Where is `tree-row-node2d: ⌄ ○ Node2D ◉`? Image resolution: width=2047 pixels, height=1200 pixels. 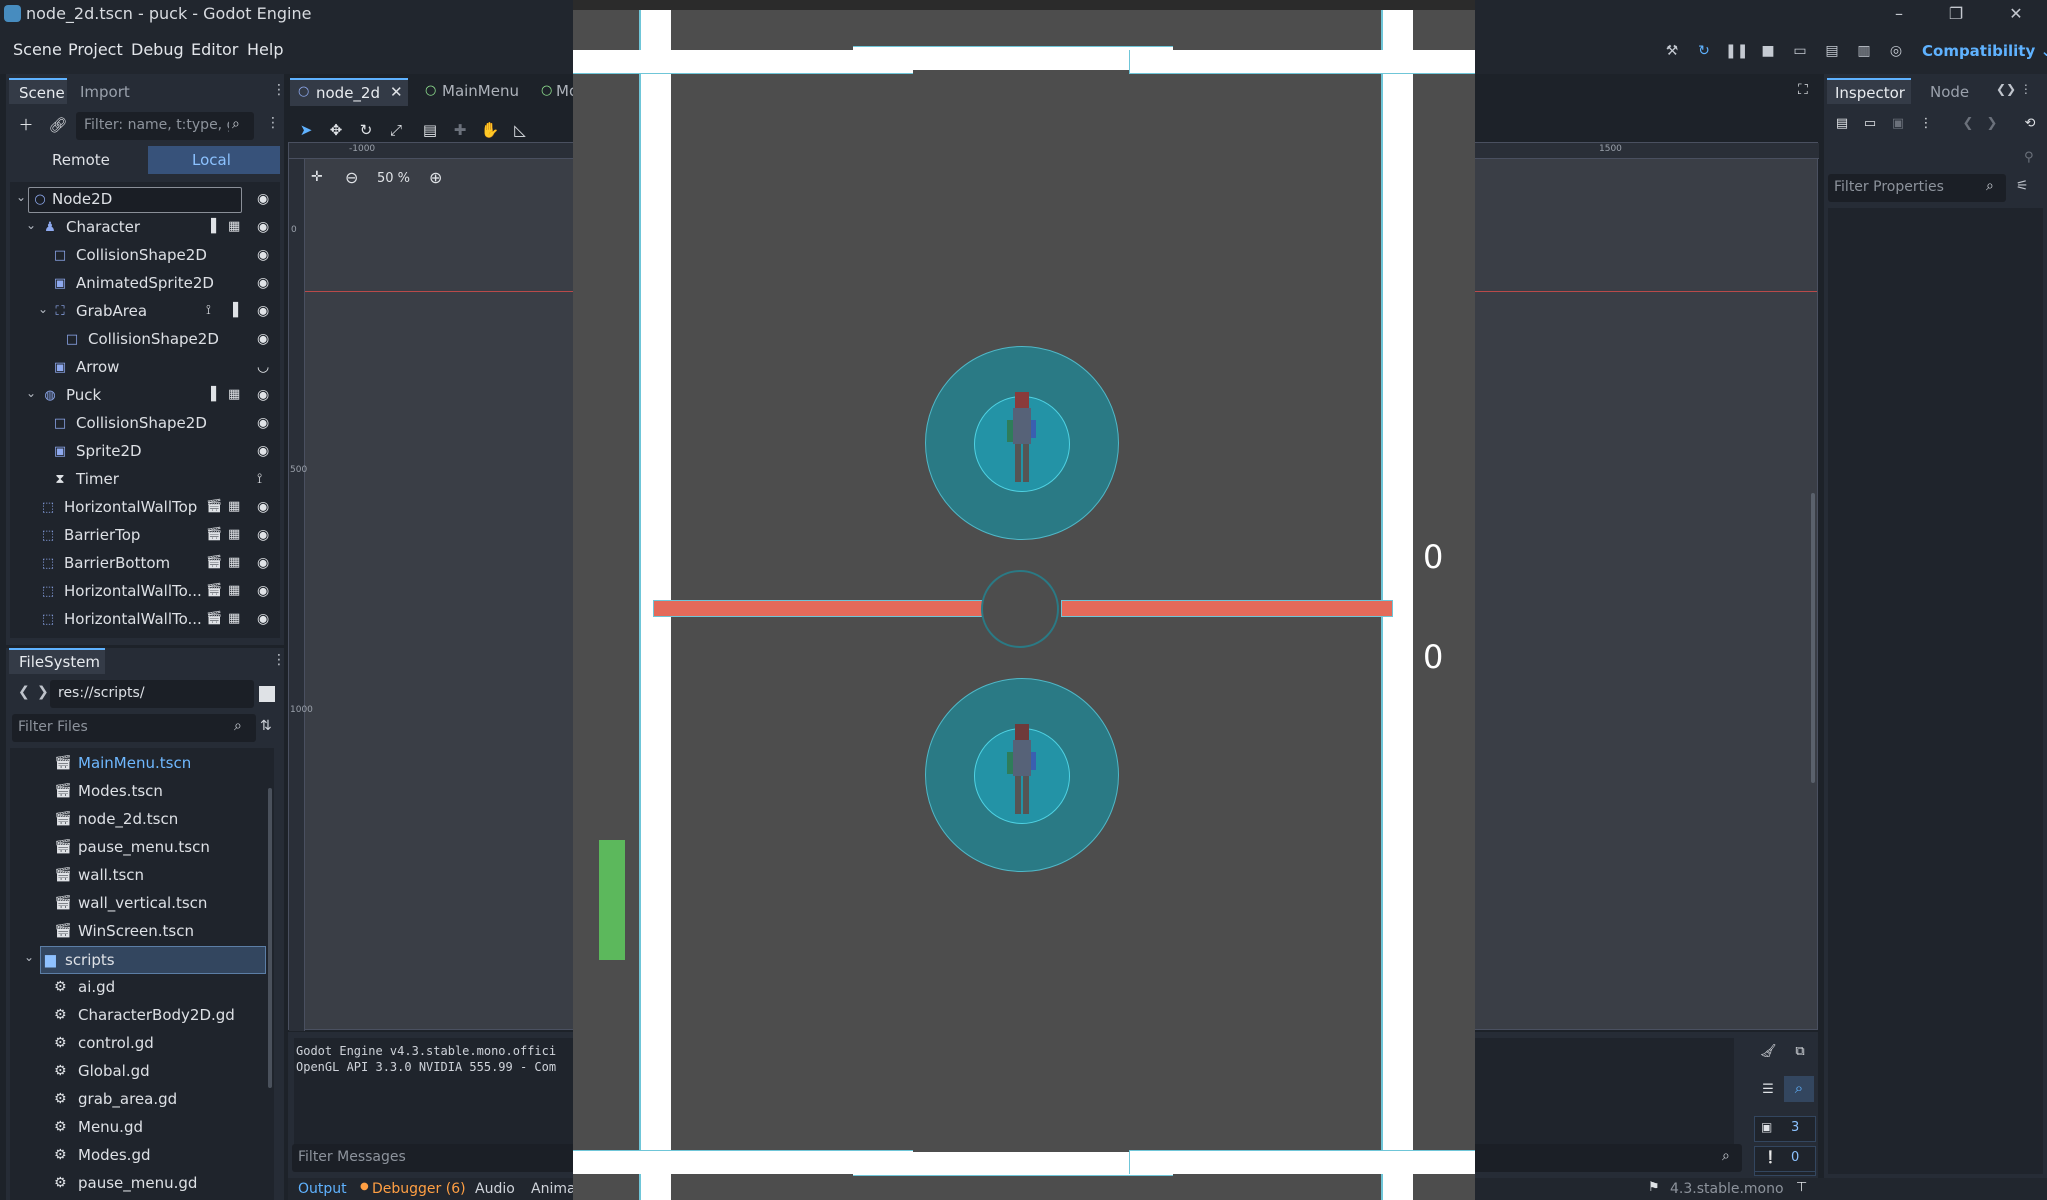
tree-row-node2d: ⌄ ○ Node2D ◉ is located at coordinates (145, 200).